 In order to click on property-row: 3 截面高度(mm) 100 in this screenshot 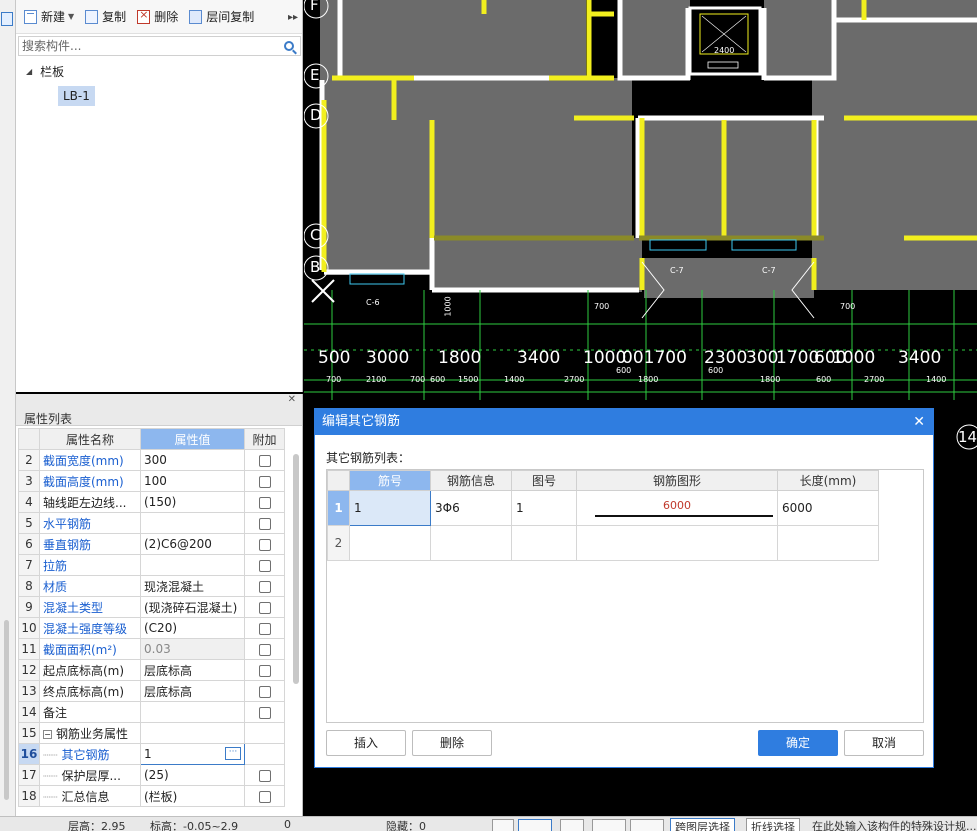, I will do `click(151, 481)`.